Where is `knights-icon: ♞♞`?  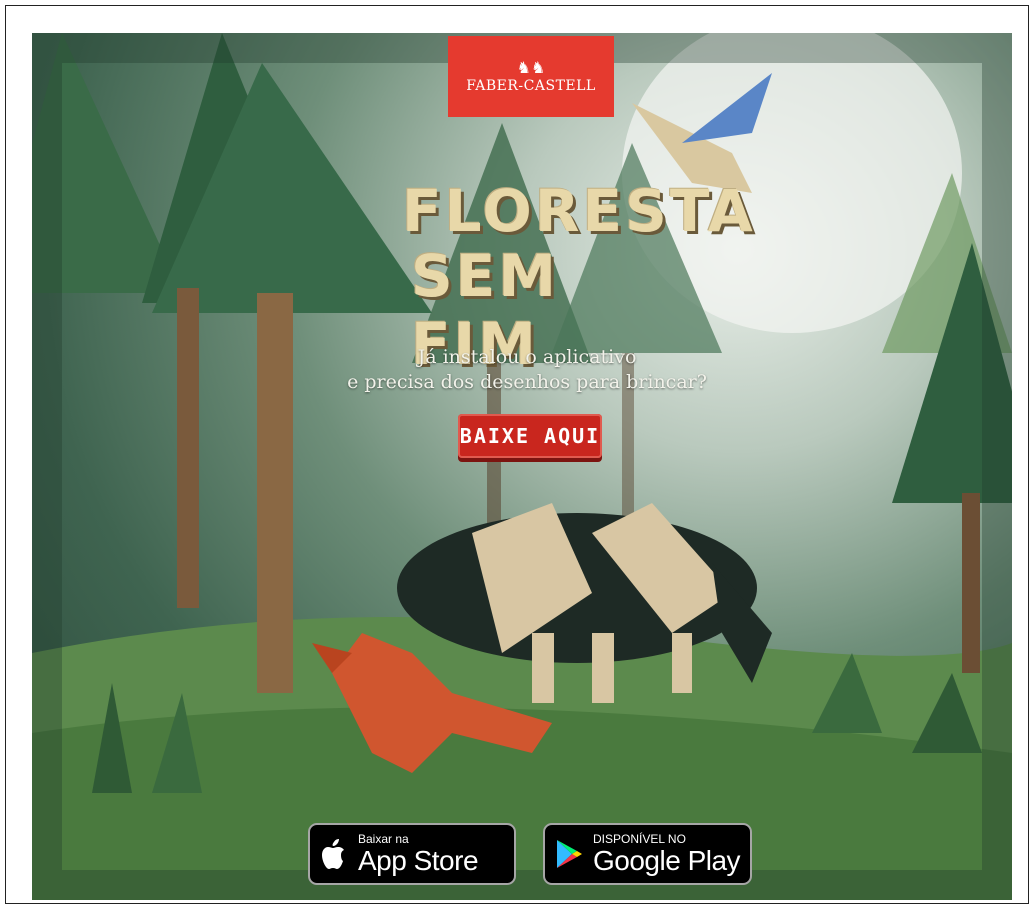 knights-icon: ♞♞ is located at coordinates (531, 67).